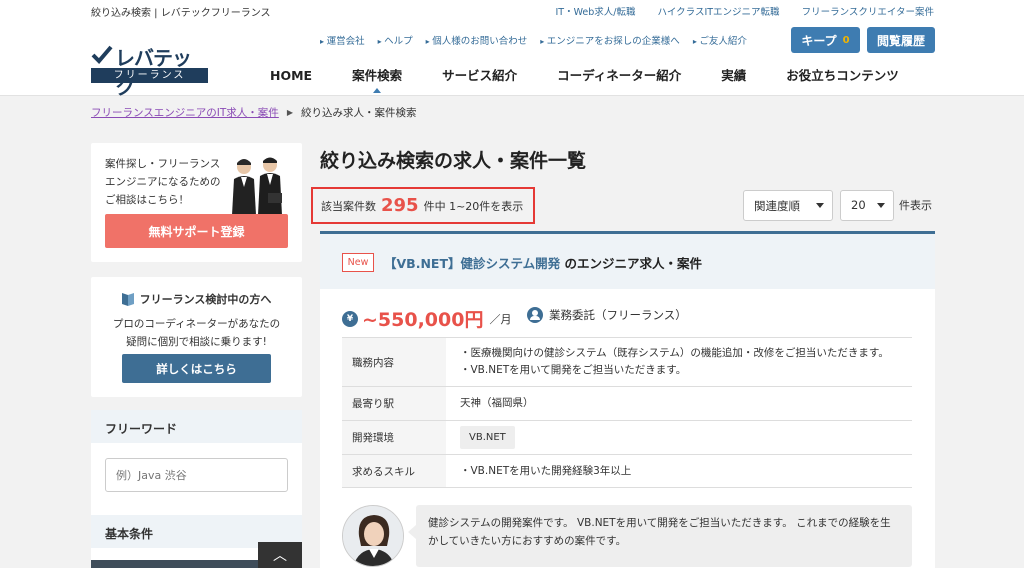  Describe the element at coordinates (400, 205) in the screenshot. I see `count-number: 295` at that location.